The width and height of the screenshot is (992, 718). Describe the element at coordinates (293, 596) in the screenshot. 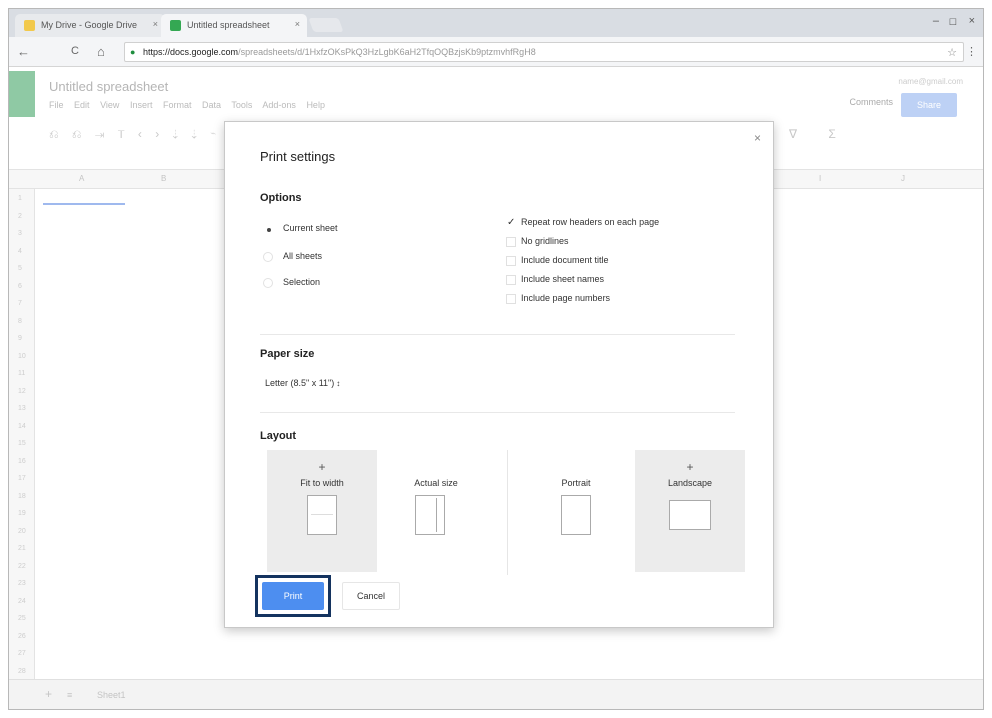

I see `print-button: Print` at that location.